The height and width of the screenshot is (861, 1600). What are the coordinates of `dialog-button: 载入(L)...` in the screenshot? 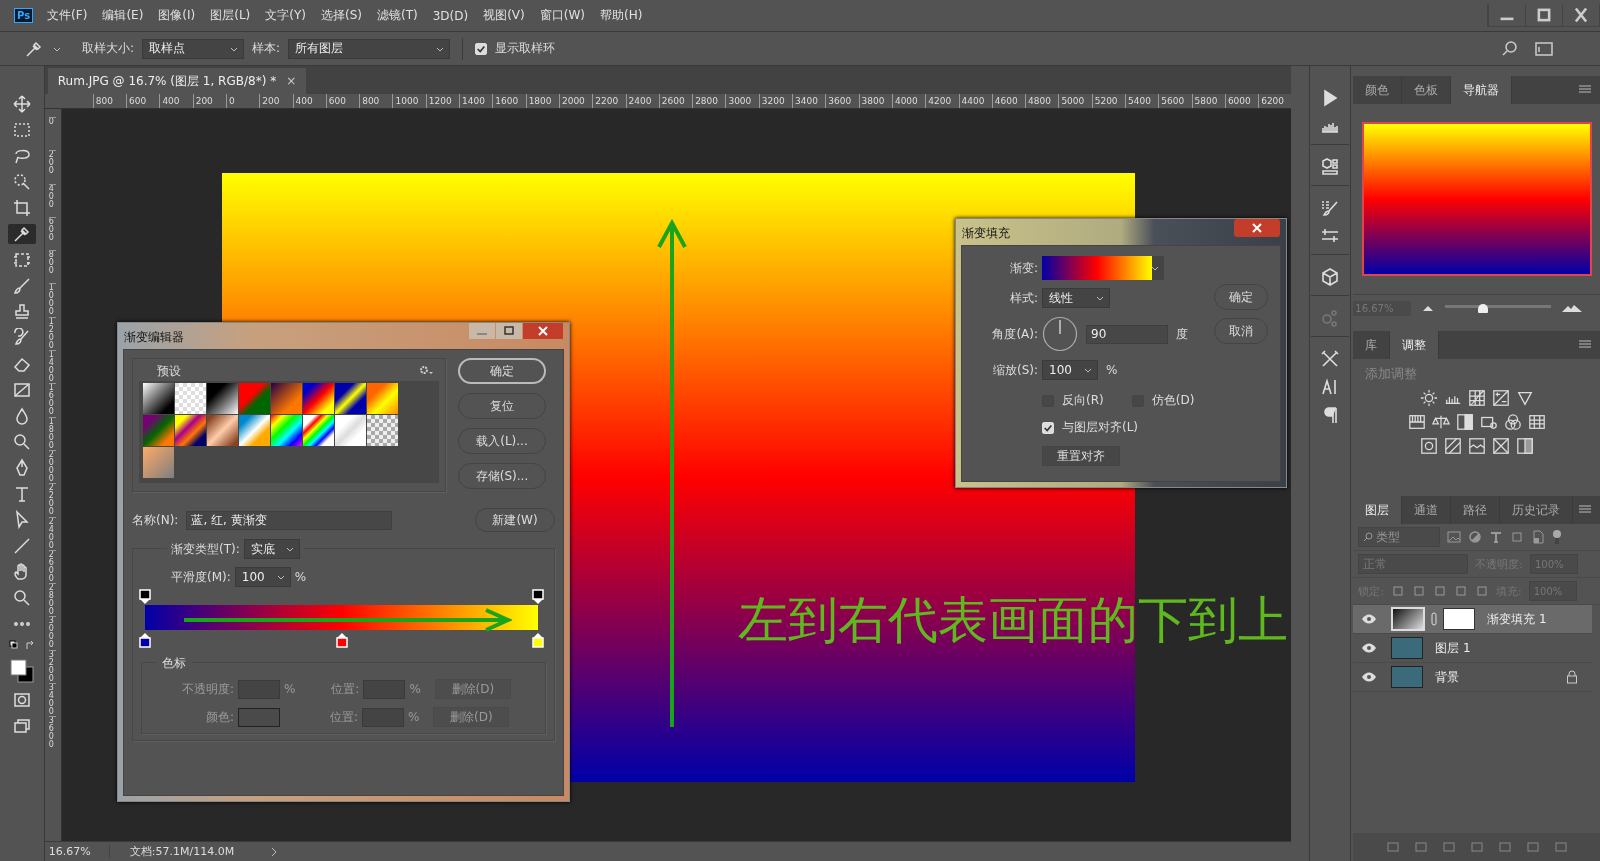 It's located at (502, 441).